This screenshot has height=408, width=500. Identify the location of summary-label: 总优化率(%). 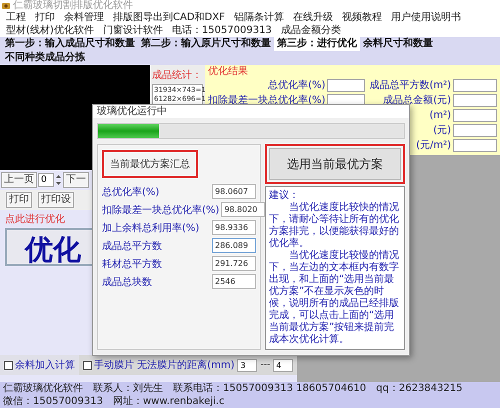
(131, 192).